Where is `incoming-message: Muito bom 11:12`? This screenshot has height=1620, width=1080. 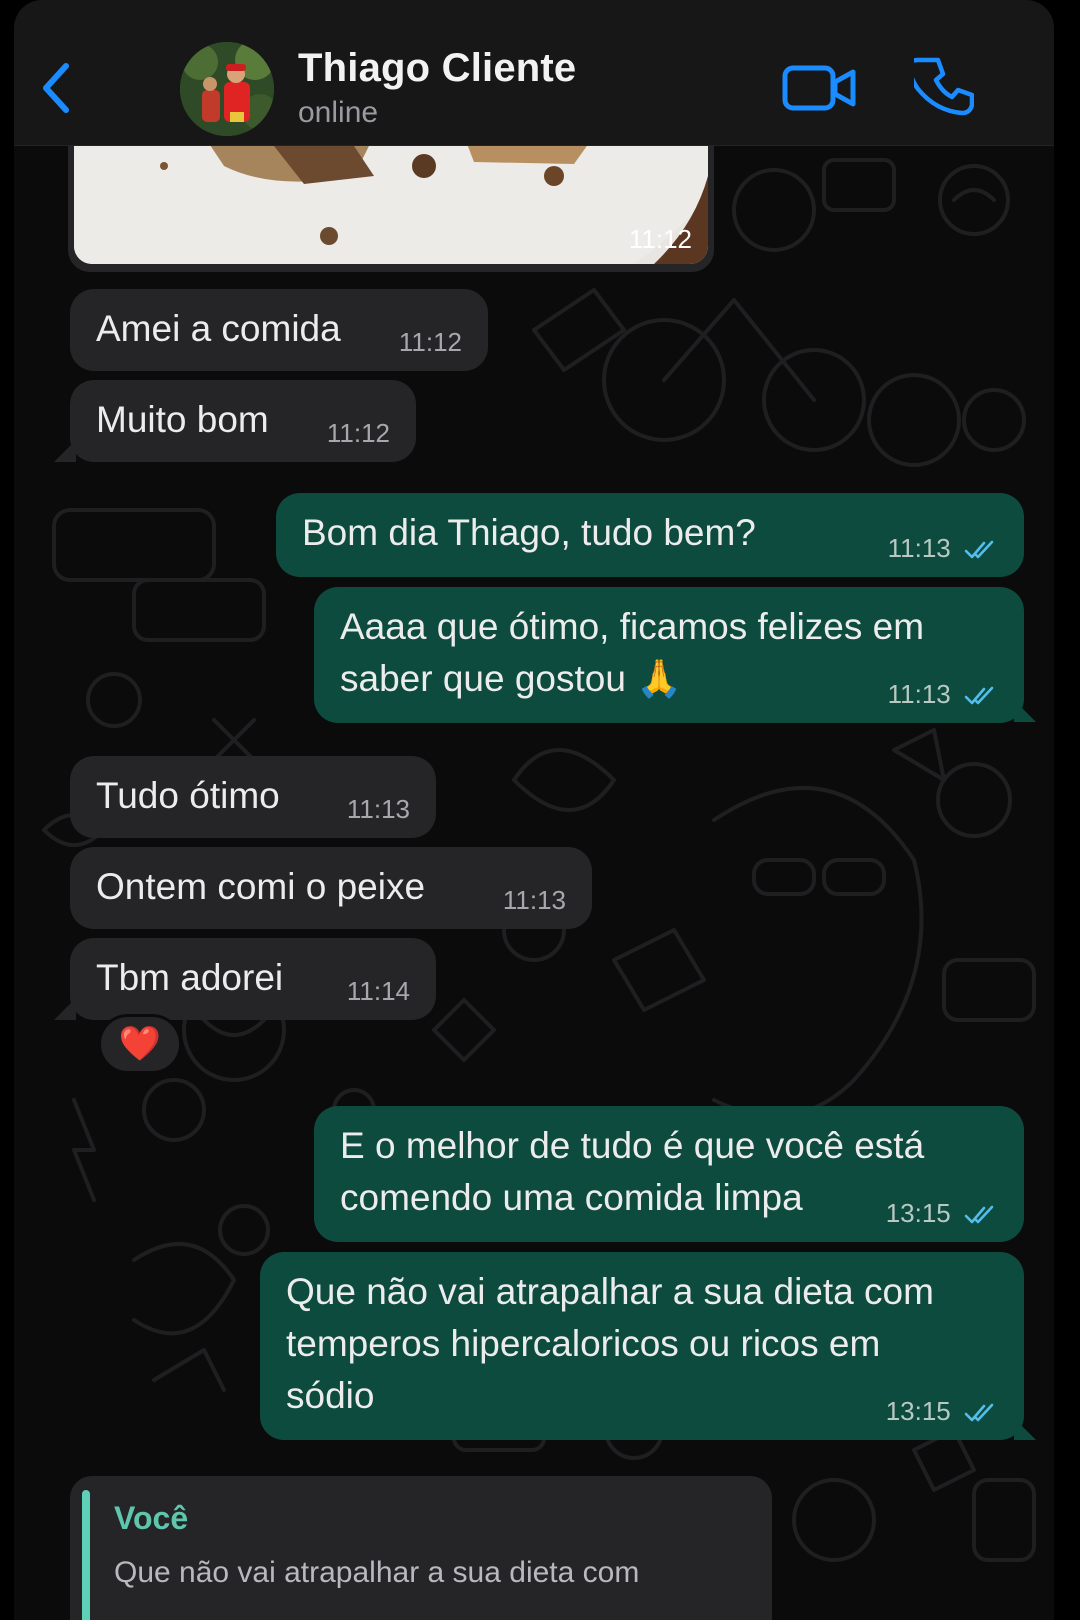
incoming-message: Muito bom 11:12 is located at coordinates (243, 421).